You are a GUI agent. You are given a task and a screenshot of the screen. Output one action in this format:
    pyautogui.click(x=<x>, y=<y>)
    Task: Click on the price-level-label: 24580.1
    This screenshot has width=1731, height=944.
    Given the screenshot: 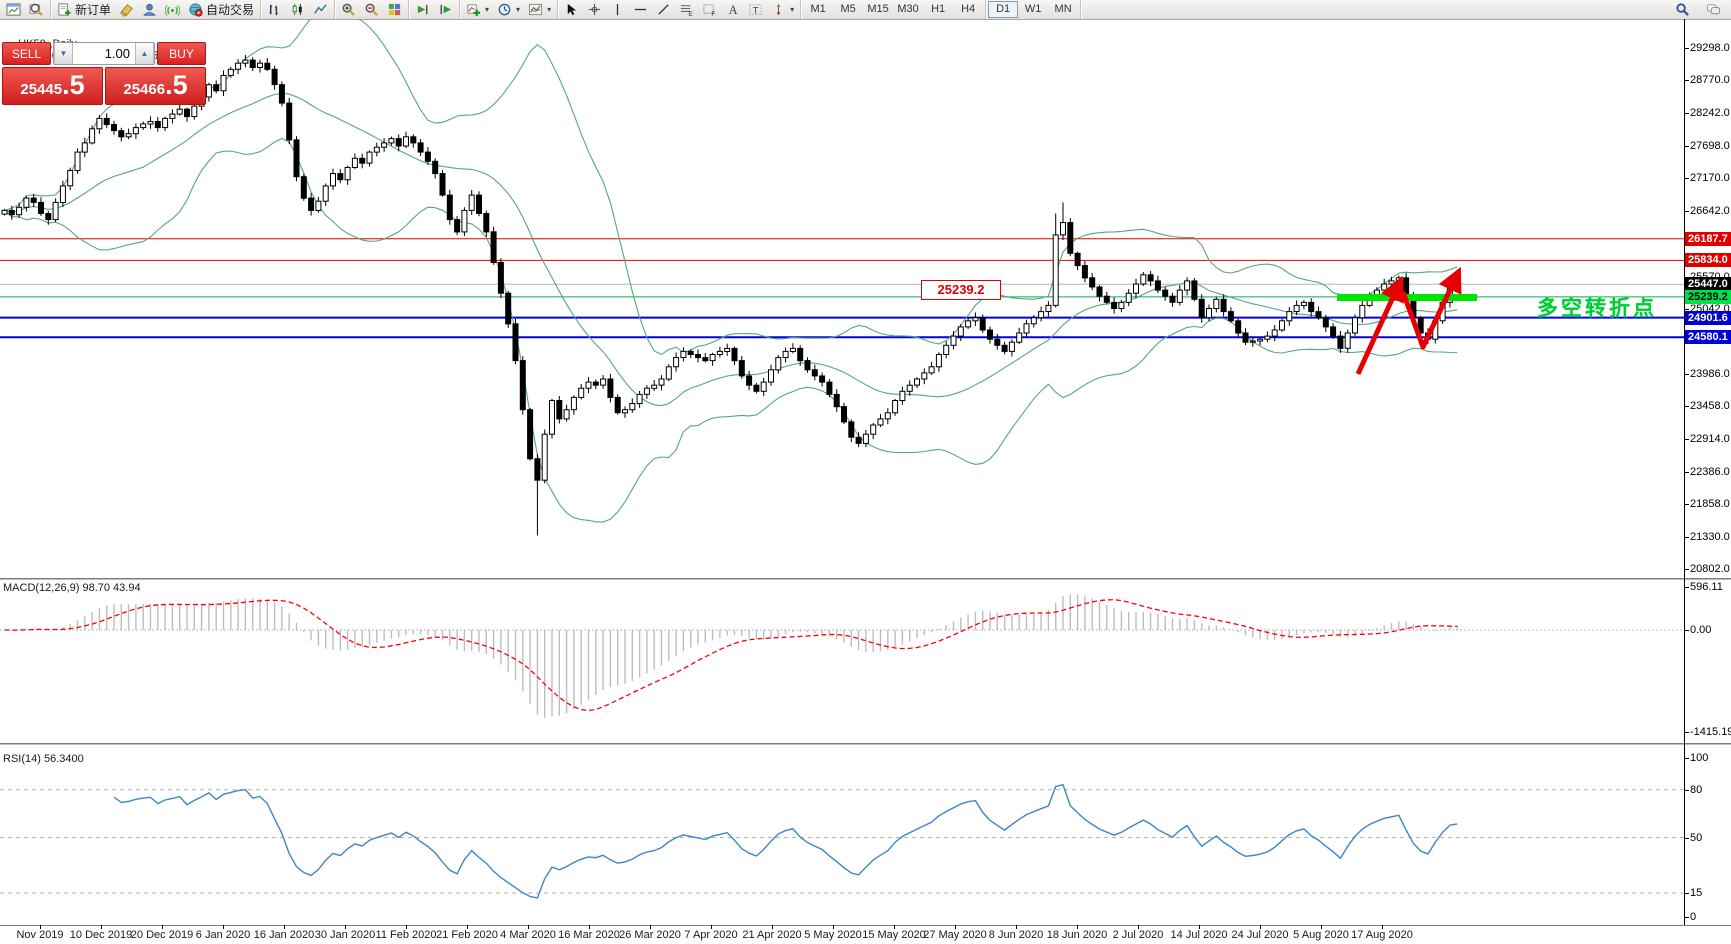 What is the action you would take?
    pyautogui.click(x=1708, y=337)
    